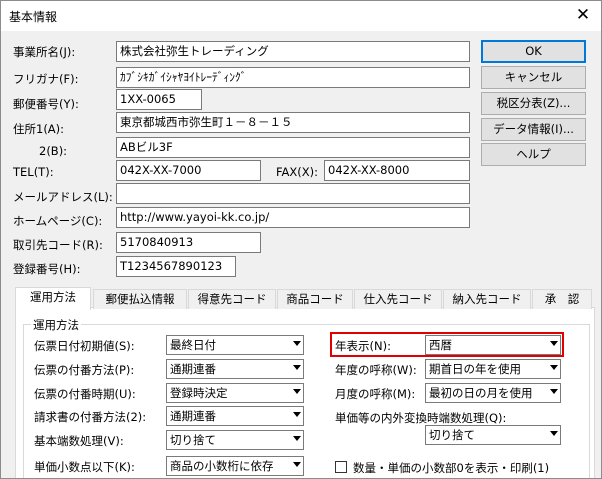 The image size is (602, 479). Describe the element at coordinates (315, 299) in the screenshot. I see `tab-product-code: 商品コード` at that location.